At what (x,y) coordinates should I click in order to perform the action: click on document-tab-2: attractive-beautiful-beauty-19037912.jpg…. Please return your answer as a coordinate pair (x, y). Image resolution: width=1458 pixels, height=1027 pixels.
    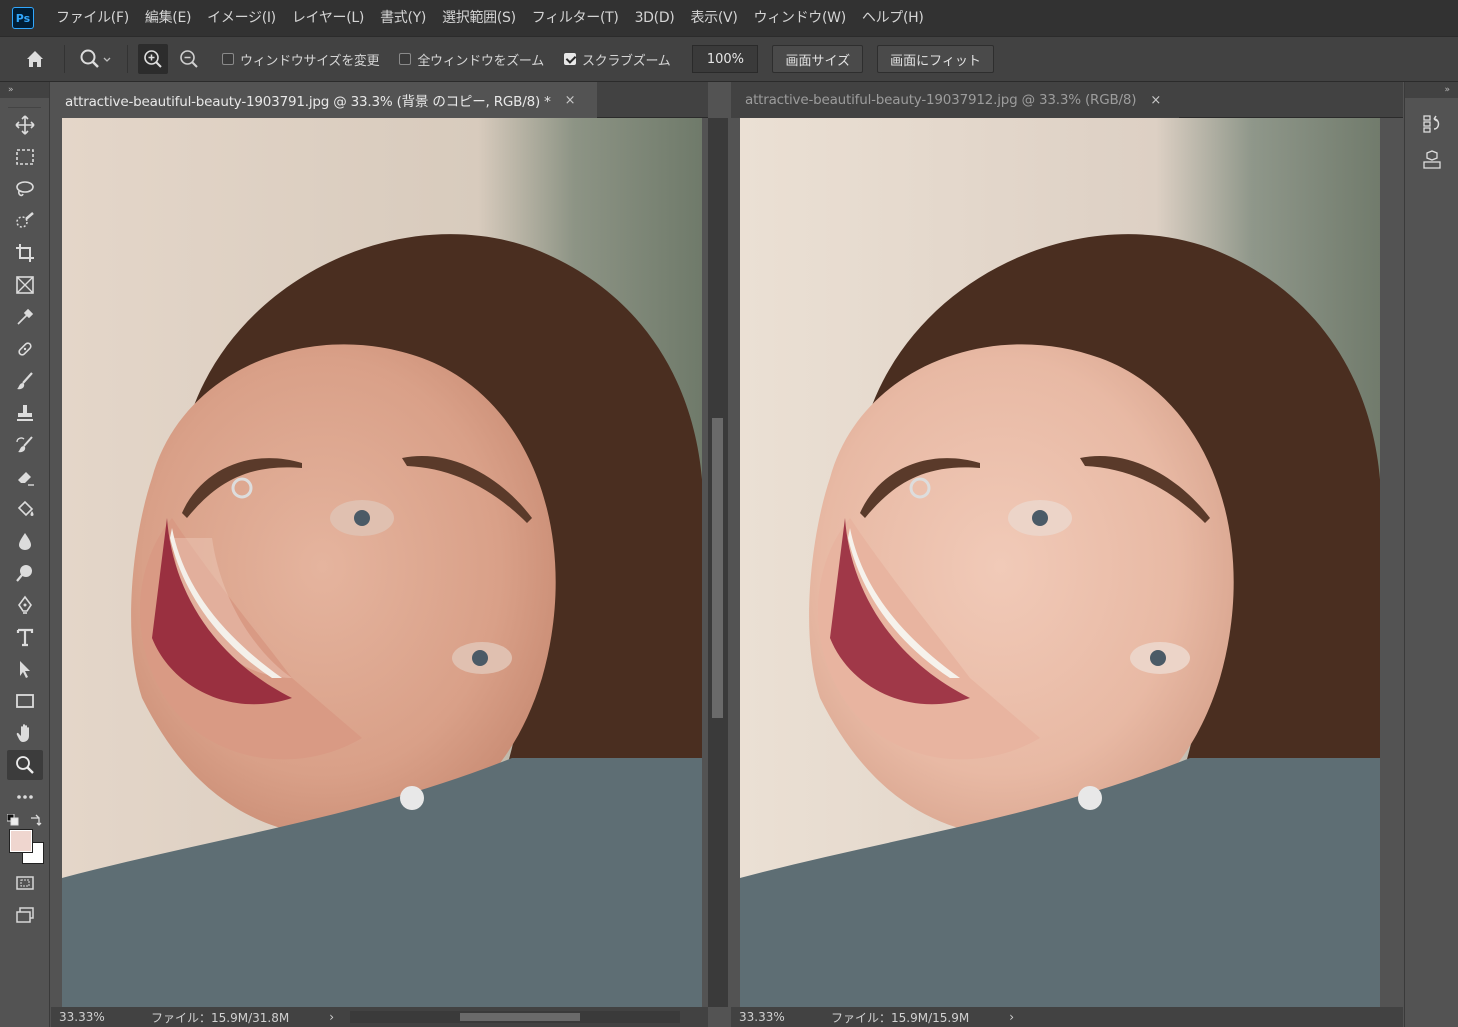
    Looking at the image, I should click on (955, 100).